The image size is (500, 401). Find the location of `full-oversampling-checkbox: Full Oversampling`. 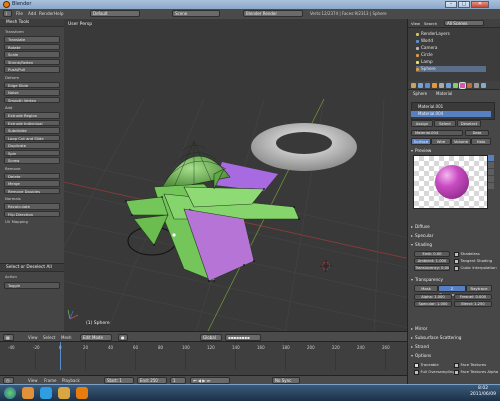

full-oversampling-checkbox: Full Oversampling is located at coordinates (434, 372).